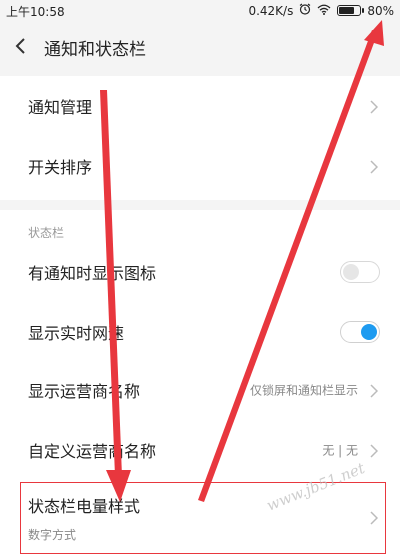 Image resolution: width=400 pixels, height=559 pixels. What do you see at coordinates (271, 10) in the screenshot?
I see `net-speed: 0.42K/s` at bounding box center [271, 10].